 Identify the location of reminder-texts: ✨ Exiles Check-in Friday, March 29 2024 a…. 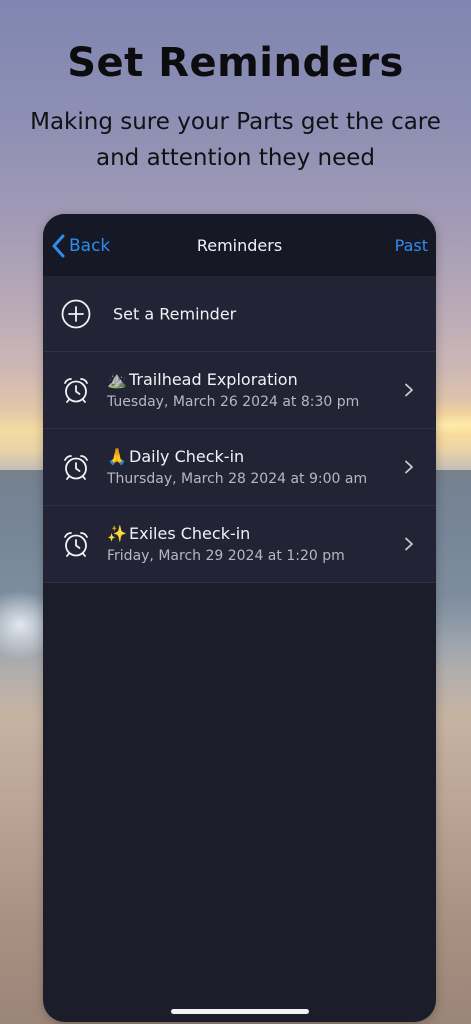
(251, 544).